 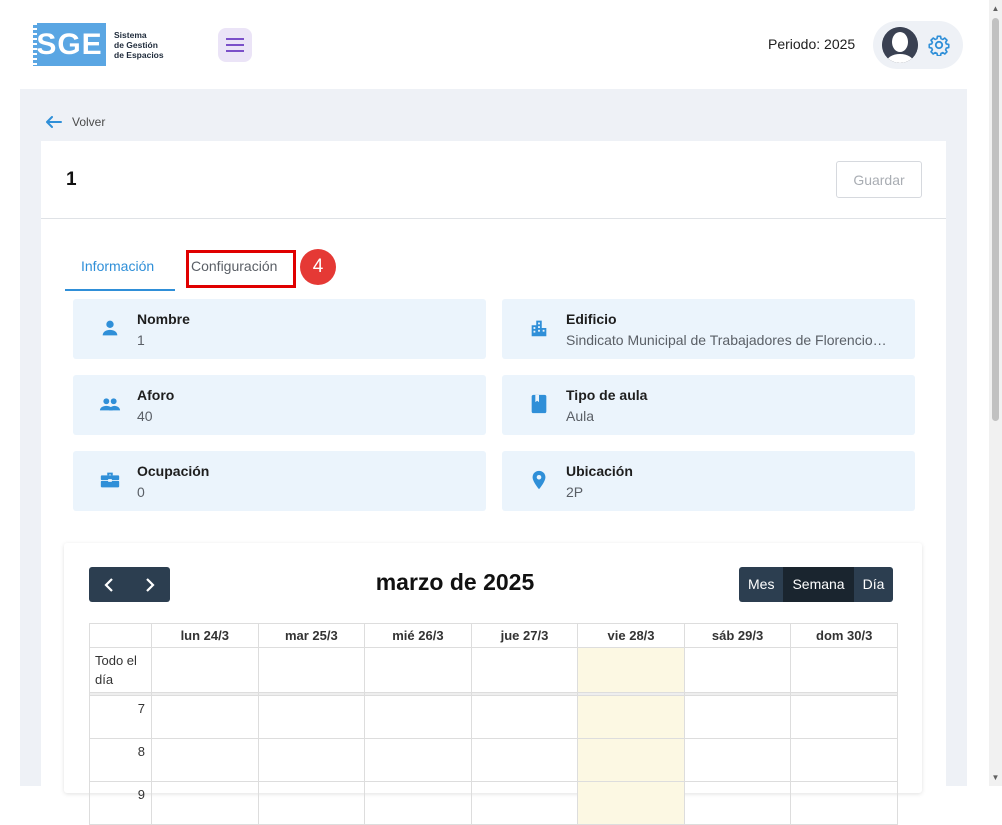 I want to click on info-label: Ubicación, so click(x=599, y=471).